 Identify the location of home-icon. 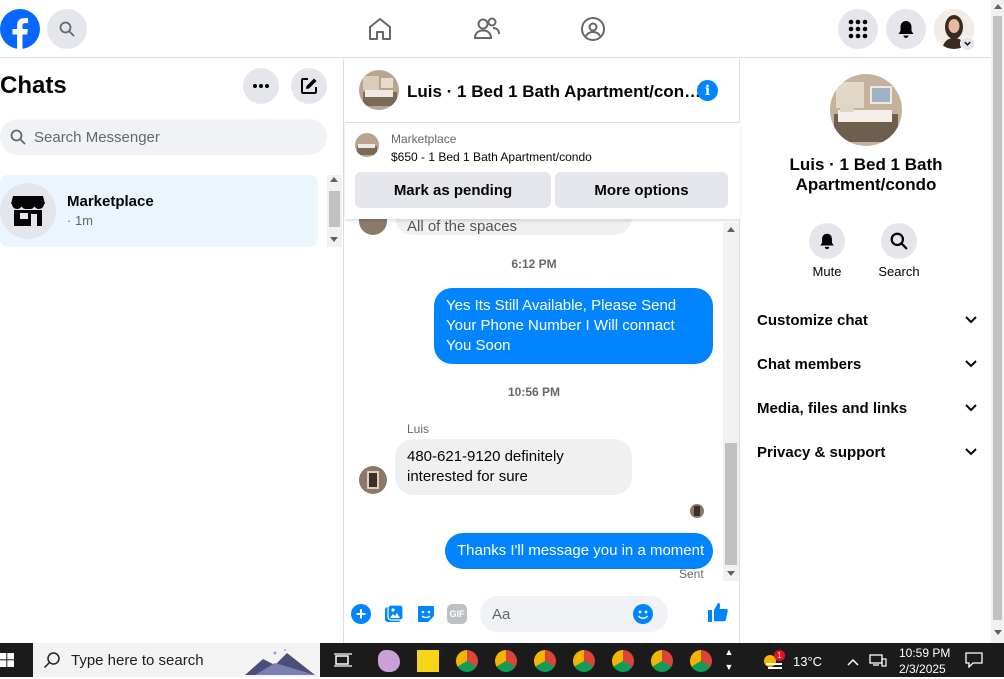
(380, 29).